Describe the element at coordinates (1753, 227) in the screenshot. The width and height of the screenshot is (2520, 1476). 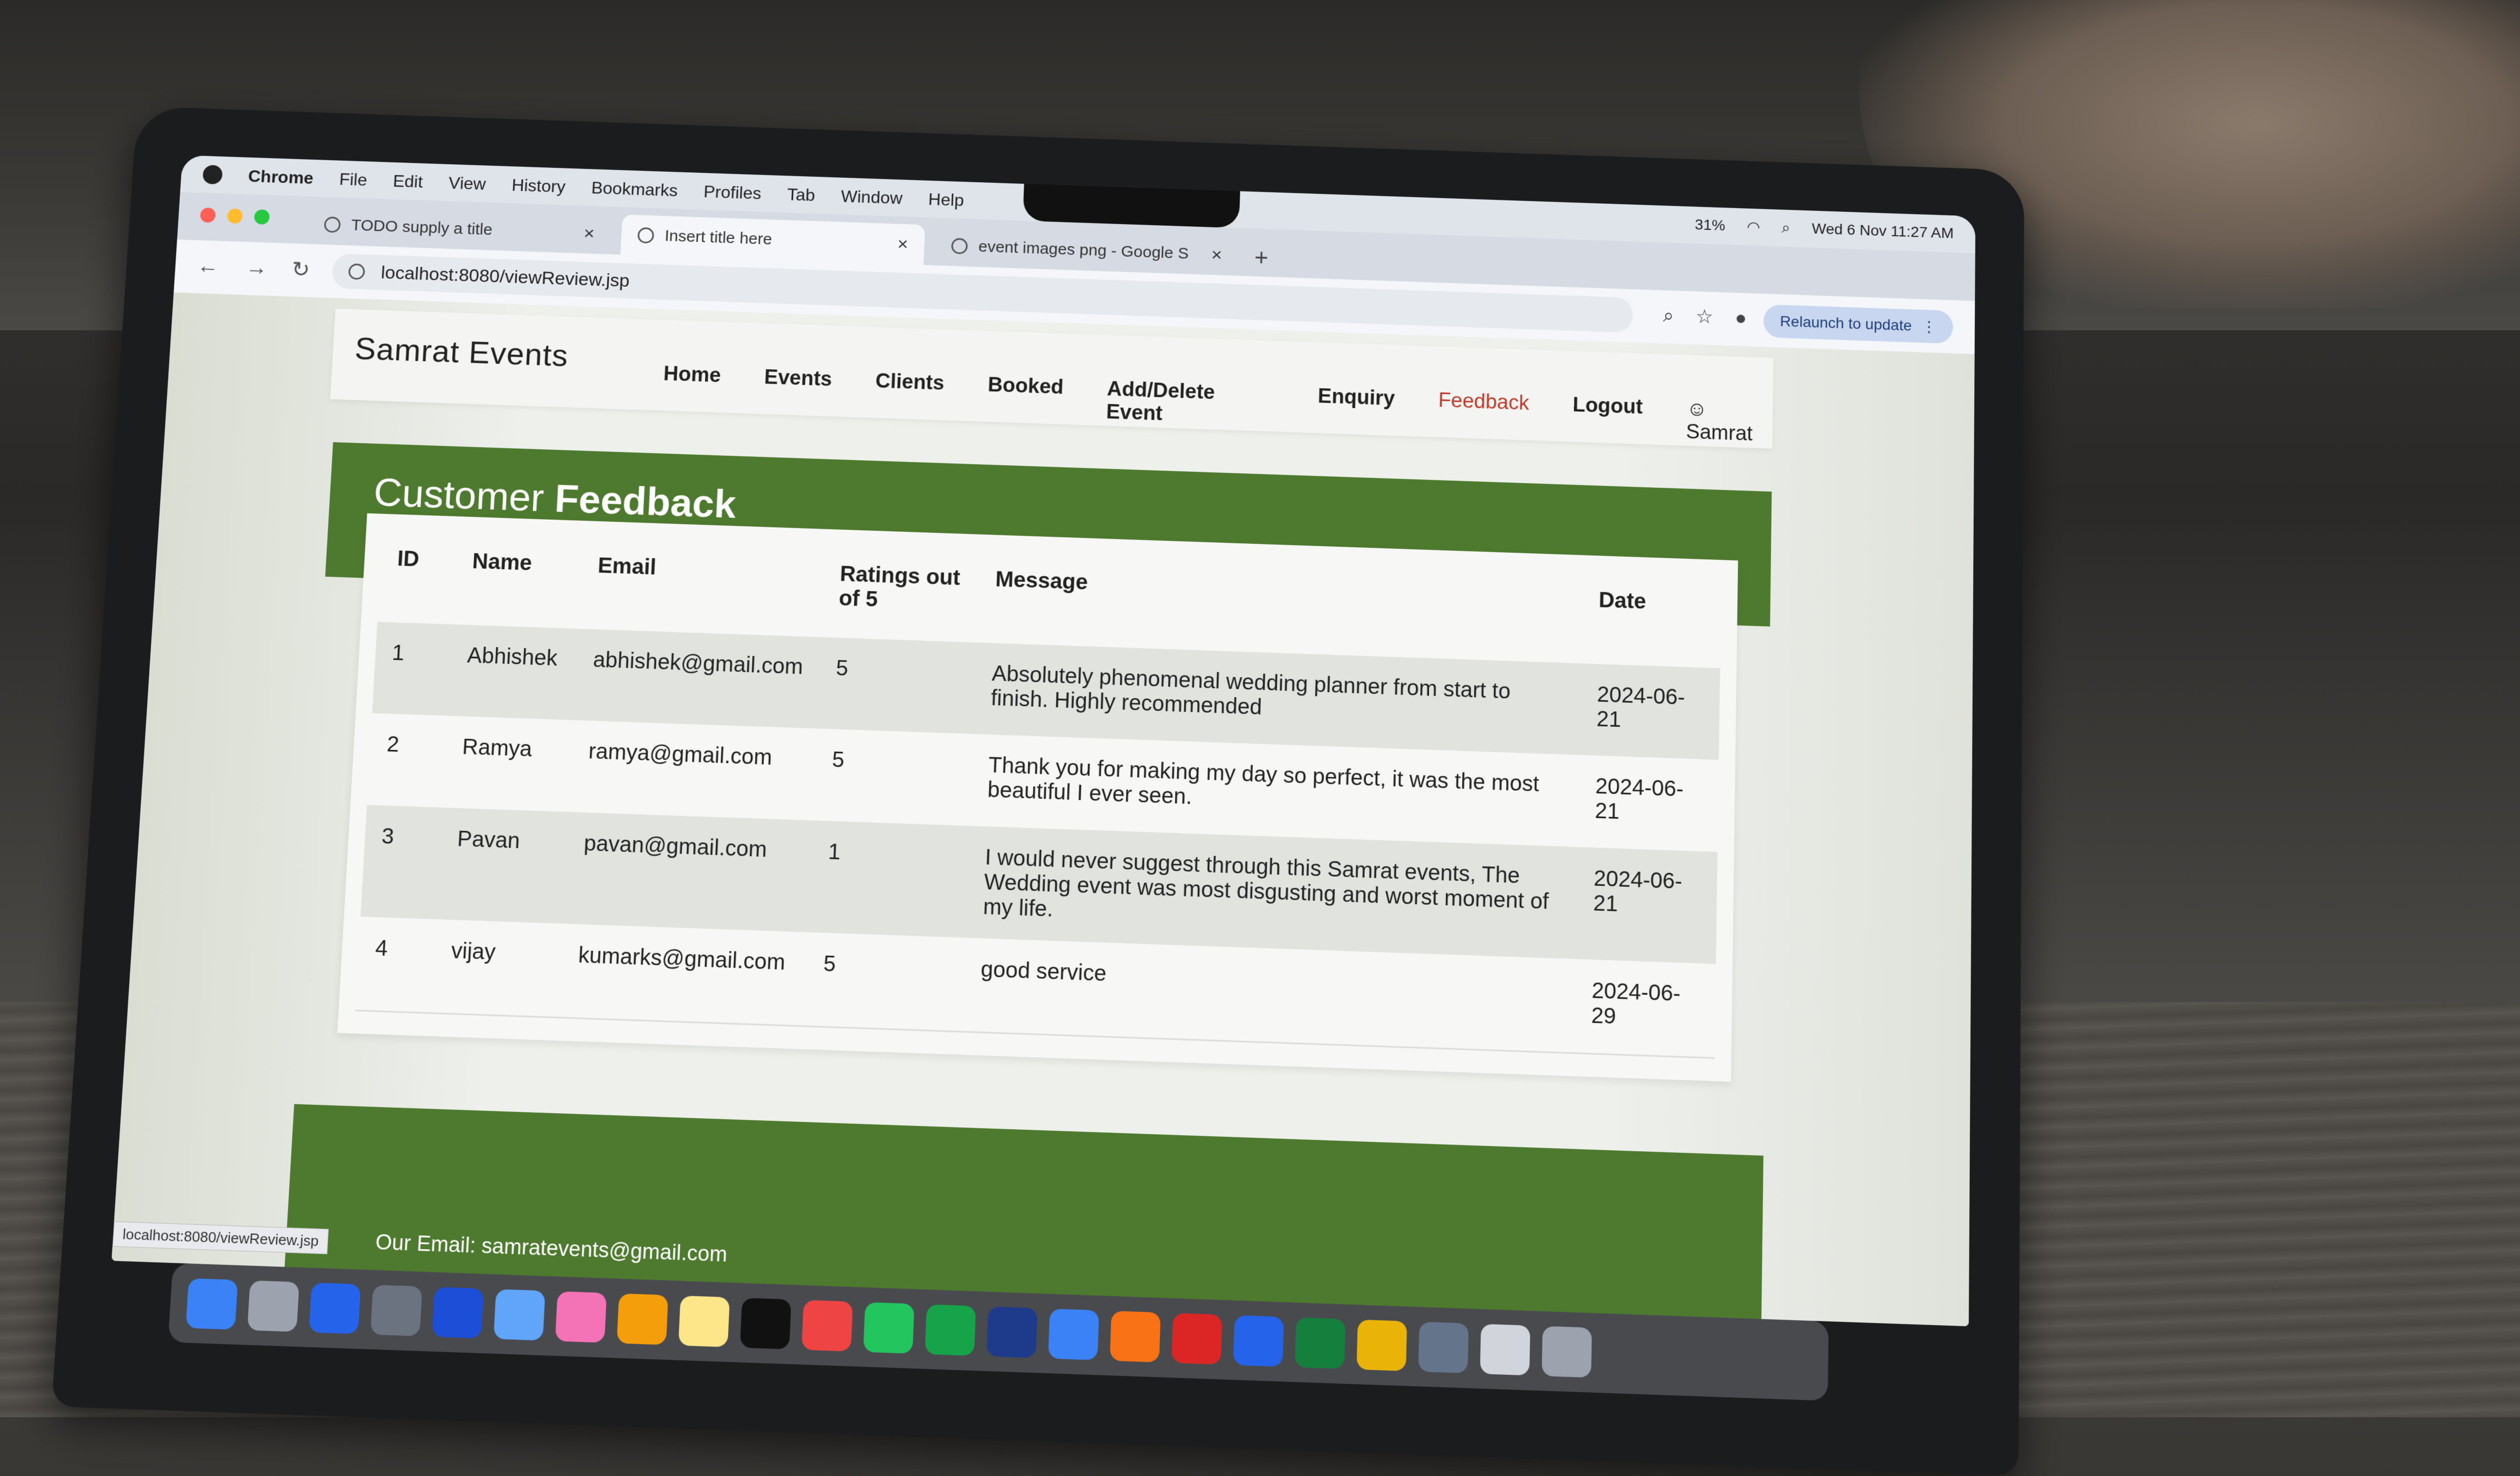
I see `wifi-icon: ◠` at that location.